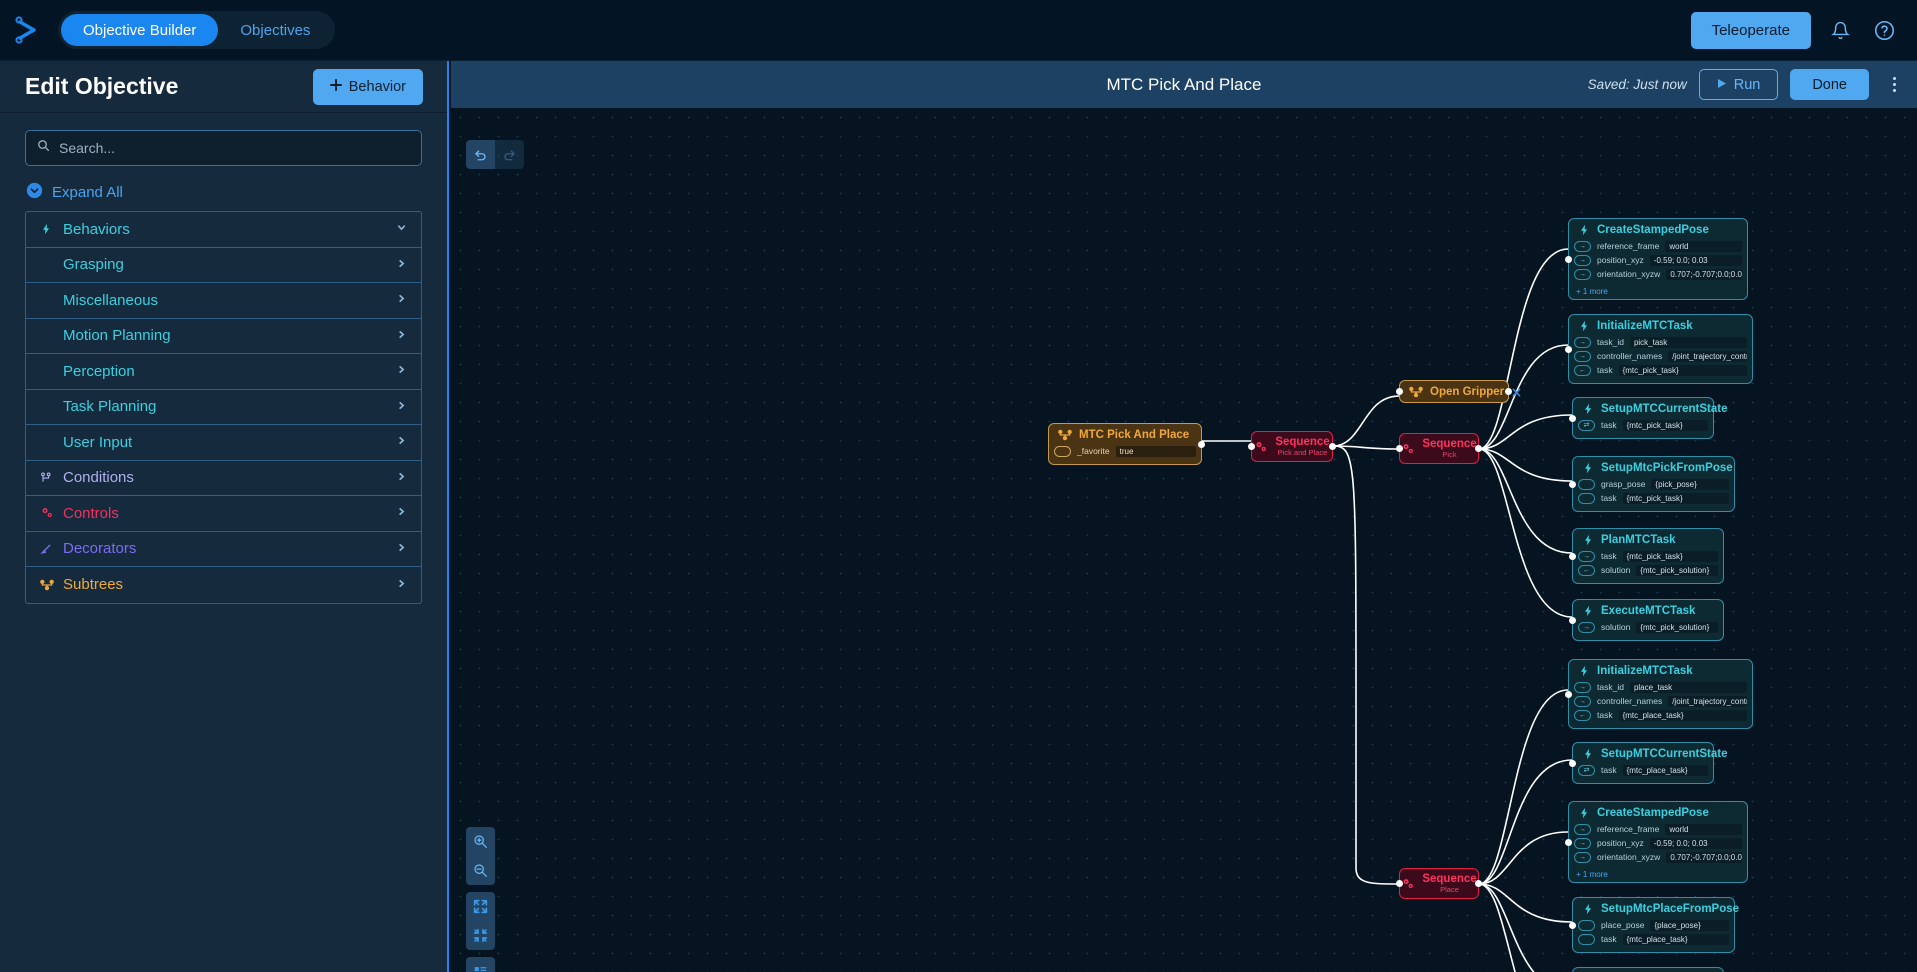  I want to click on sidebar-item-user-input: User Input, so click(223, 443).